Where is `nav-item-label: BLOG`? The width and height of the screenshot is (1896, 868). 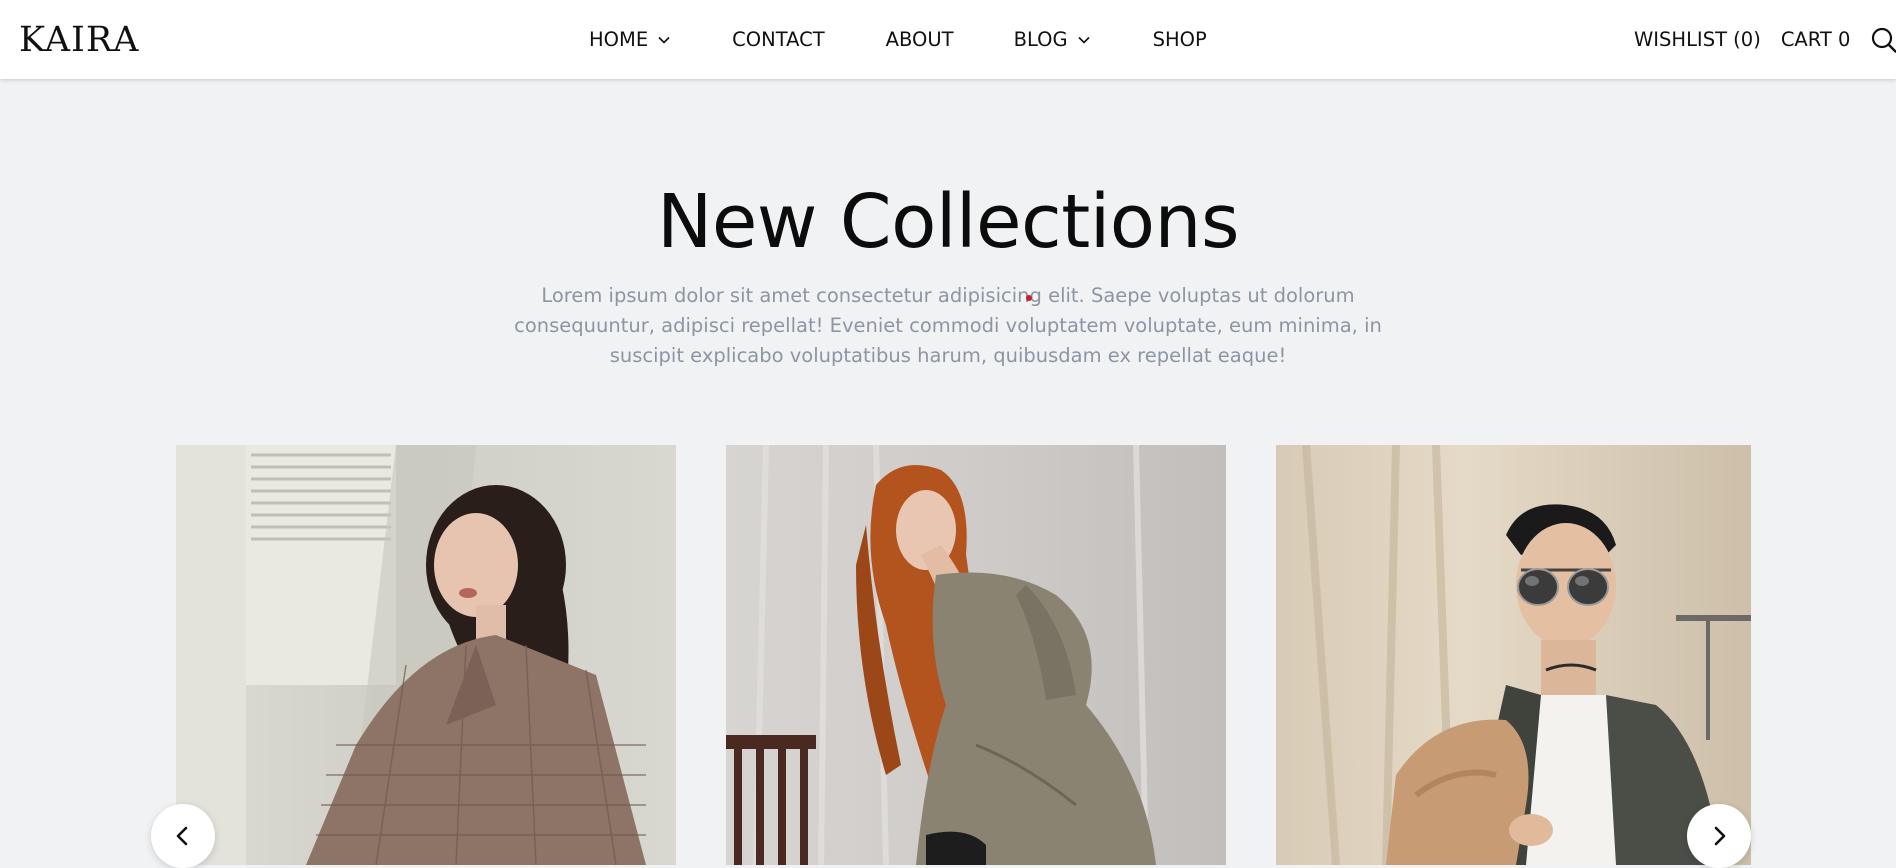
nav-item-label: BLOG is located at coordinates (1040, 39).